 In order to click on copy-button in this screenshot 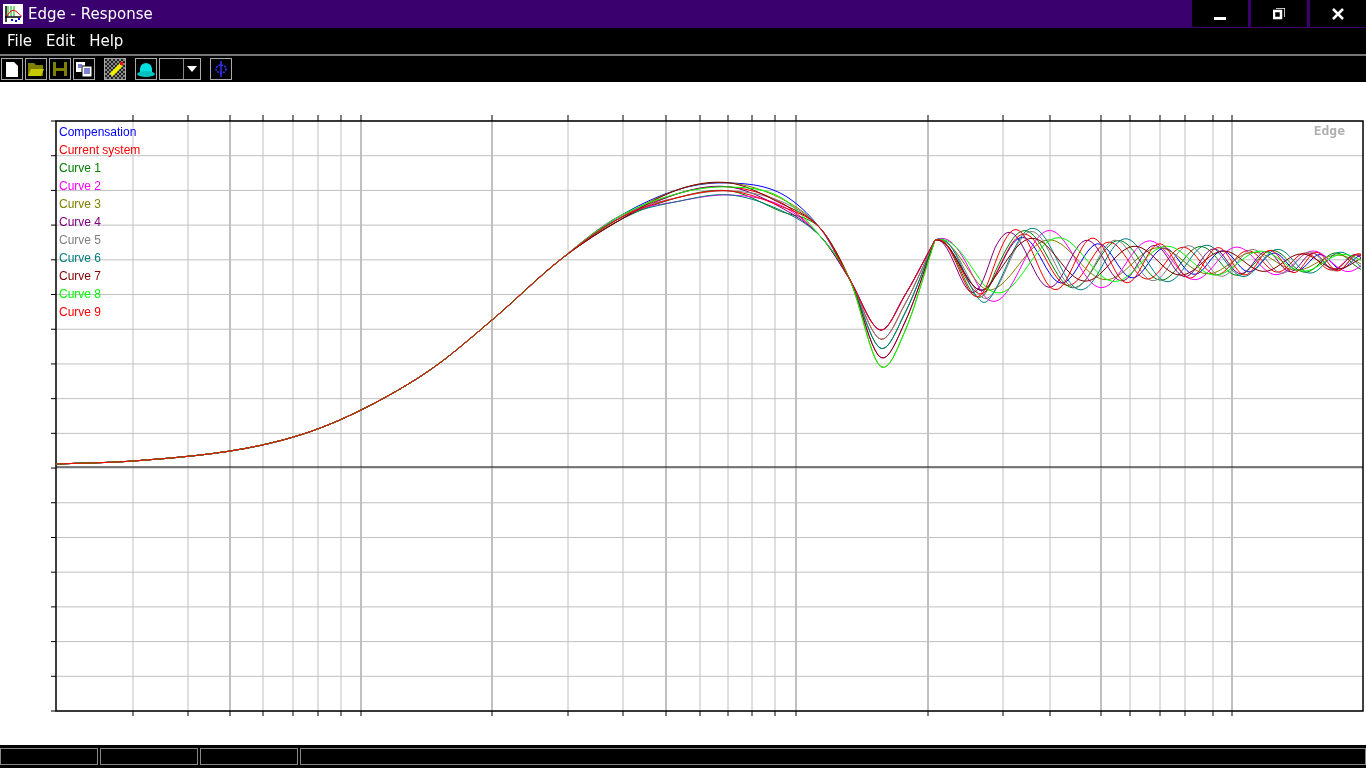, I will do `click(84, 69)`.